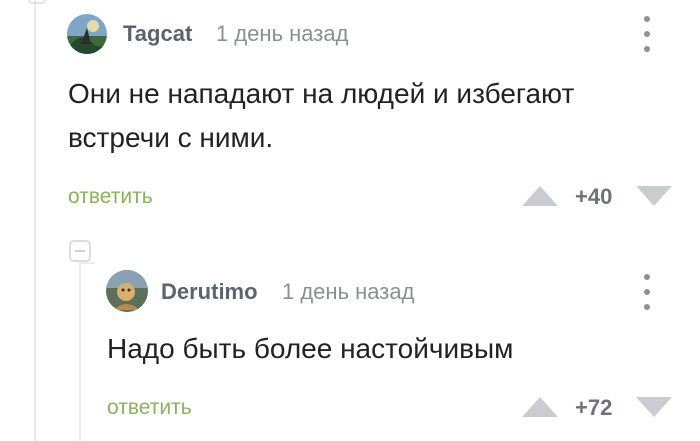 This screenshot has height=441, width=700. I want to click on sub-thread-line, so click(80, 351).